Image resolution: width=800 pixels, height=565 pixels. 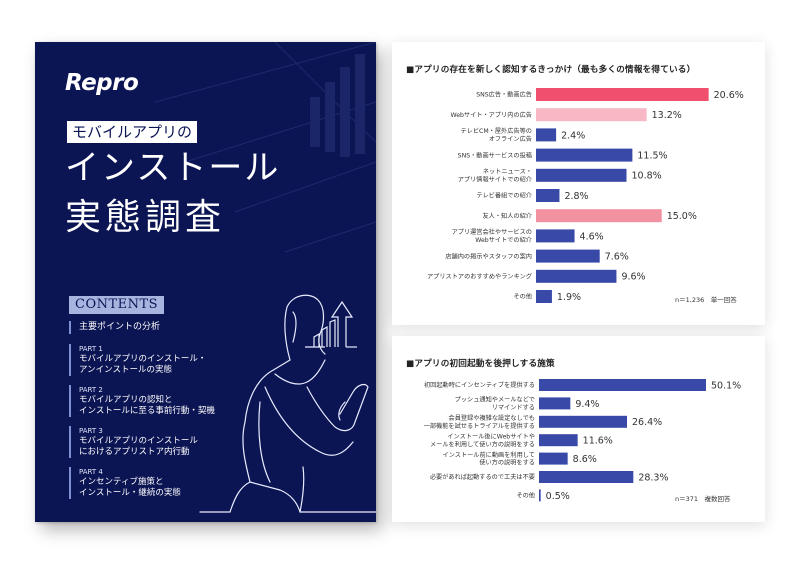 What do you see at coordinates (729, 95) in the screenshot?
I see `data-label: 20.6%` at bounding box center [729, 95].